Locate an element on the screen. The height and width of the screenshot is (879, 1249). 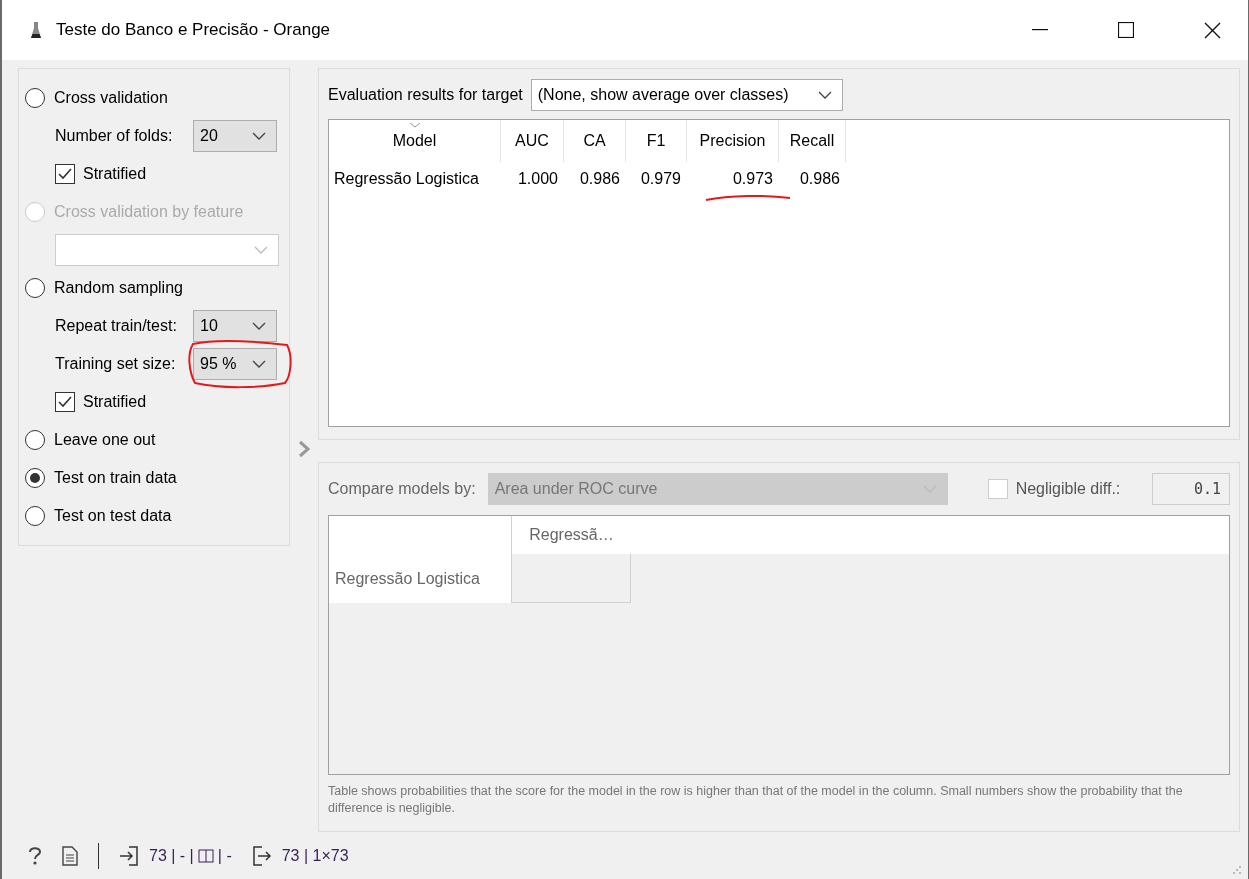
table-cell-text: 1.000 is located at coordinates (537, 179).